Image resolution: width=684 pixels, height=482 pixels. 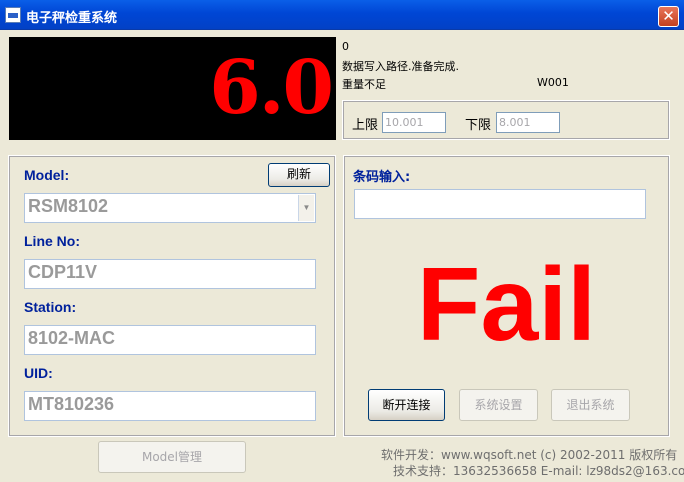 I want to click on result-status: Fail, so click(x=506, y=305).